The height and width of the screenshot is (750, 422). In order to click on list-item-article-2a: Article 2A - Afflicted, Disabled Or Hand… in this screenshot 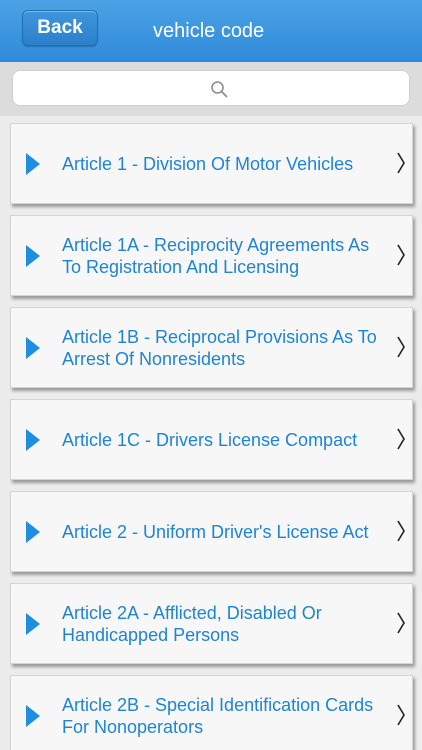, I will do `click(211, 623)`.